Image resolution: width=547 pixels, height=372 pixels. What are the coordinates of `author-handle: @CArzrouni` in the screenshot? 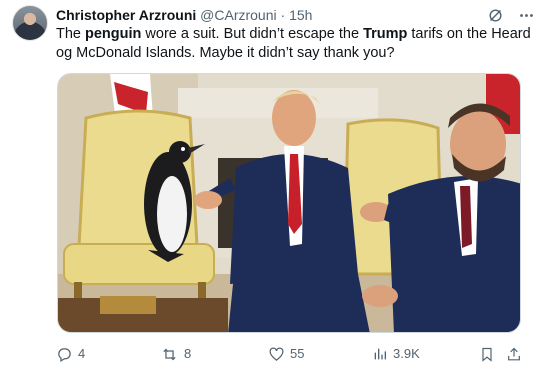 It's located at (238, 15).